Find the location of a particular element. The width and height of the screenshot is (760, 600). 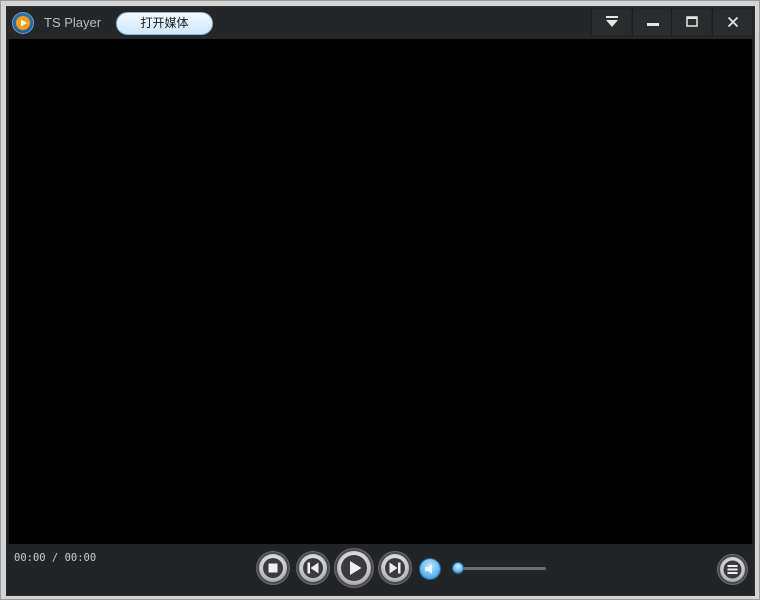

playlist-button is located at coordinates (732, 569).